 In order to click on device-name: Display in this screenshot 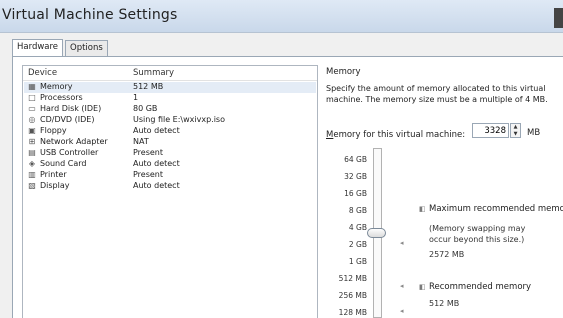, I will do `click(55, 185)`.